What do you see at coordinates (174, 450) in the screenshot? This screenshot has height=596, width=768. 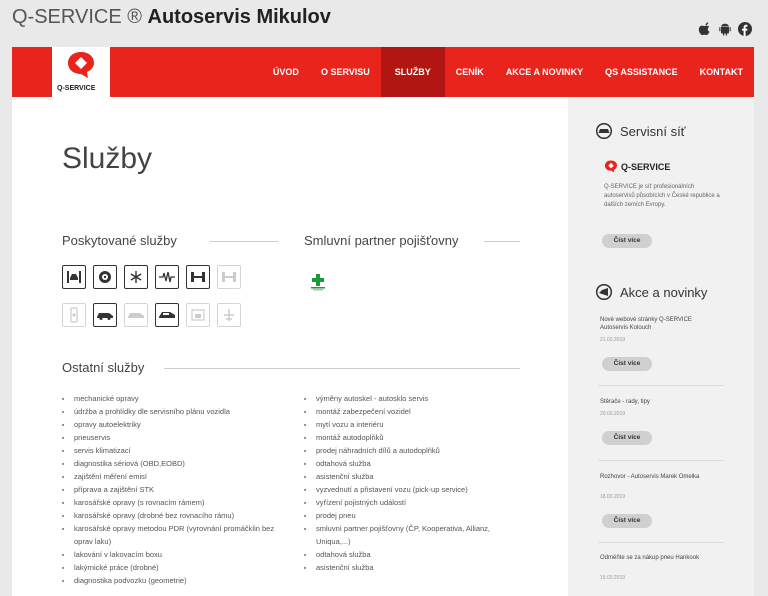 I see `service-list-item: servis klimatizací` at bounding box center [174, 450].